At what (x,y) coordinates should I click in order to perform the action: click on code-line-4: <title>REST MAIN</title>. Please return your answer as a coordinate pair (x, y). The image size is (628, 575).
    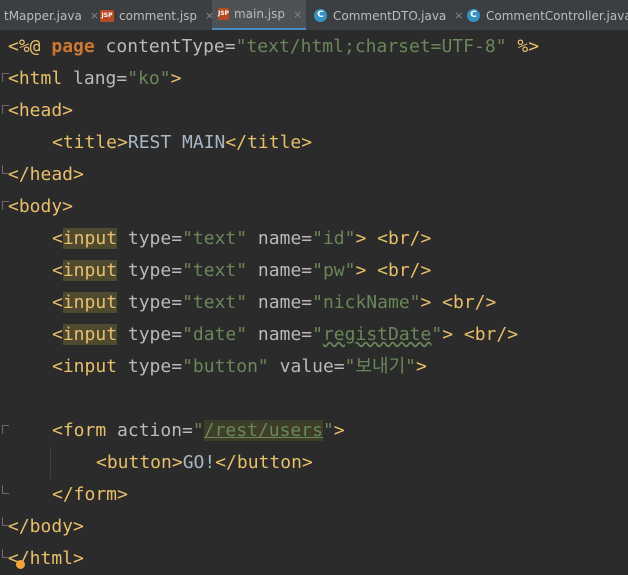
    Looking at the image, I should click on (182, 142).